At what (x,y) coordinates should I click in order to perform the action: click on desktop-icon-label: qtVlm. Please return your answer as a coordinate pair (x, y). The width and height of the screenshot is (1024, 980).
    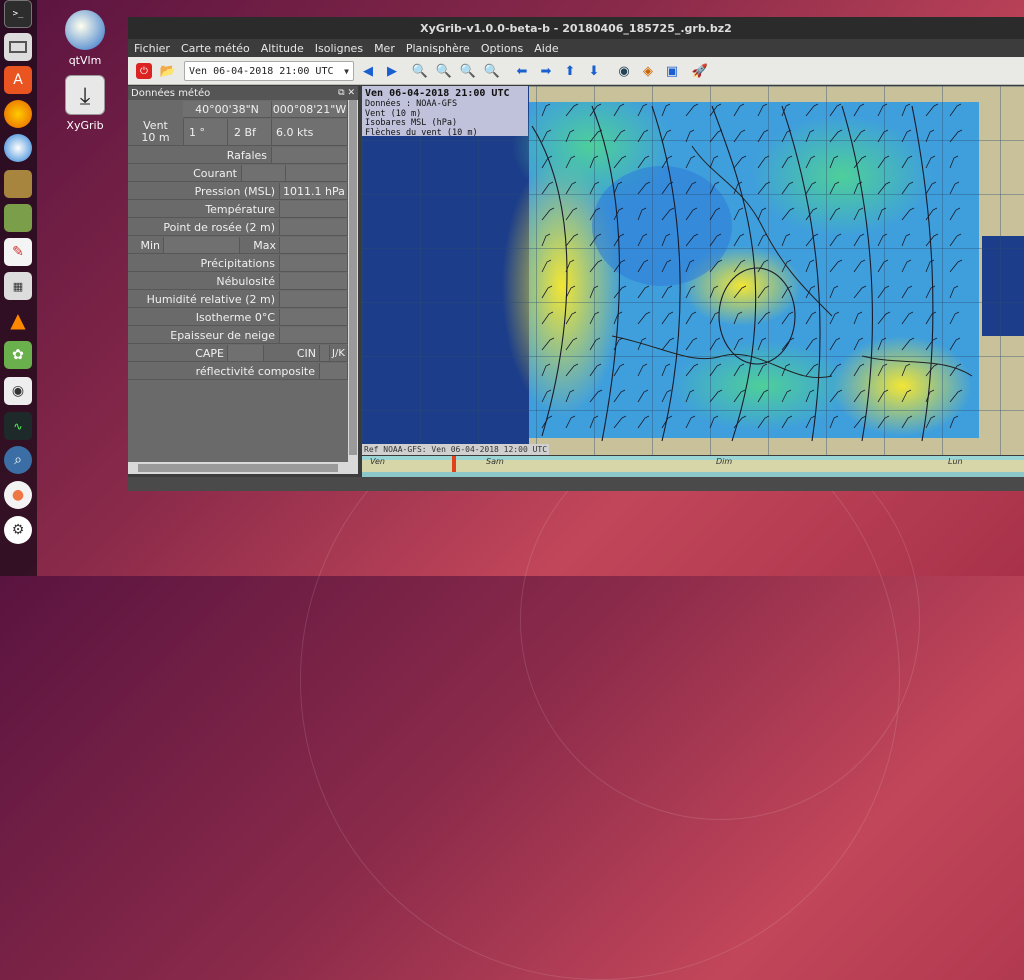
    Looking at the image, I should click on (85, 60).